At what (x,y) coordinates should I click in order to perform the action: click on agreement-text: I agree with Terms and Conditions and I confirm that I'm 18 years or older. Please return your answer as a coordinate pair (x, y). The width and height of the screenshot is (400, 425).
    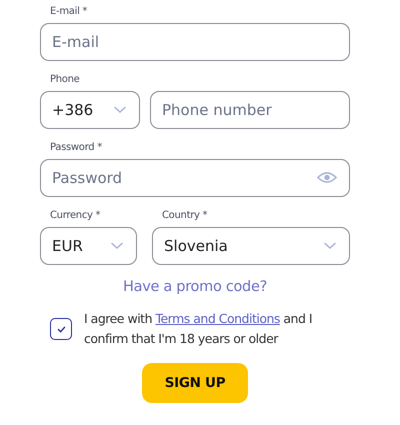
    Looking at the image, I should click on (199, 329).